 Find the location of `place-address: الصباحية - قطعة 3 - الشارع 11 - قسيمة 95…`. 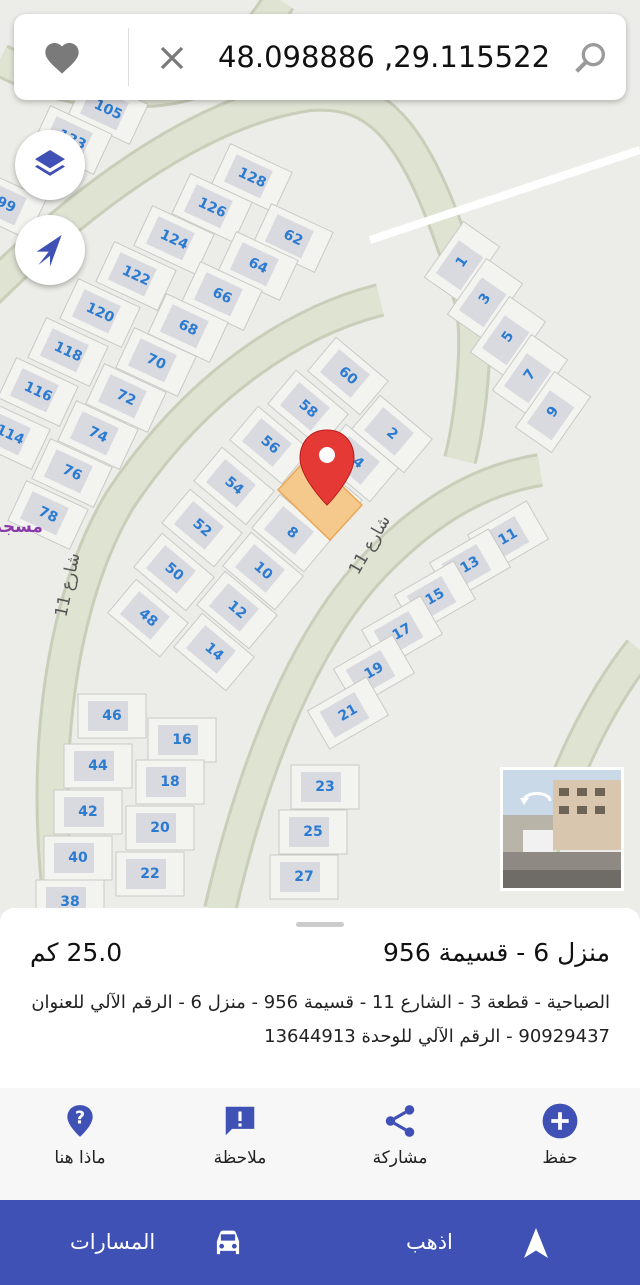

place-address: الصباحية - قطعة 3 - الشارع 11 - قسيمة 95… is located at coordinates (310, 1020).